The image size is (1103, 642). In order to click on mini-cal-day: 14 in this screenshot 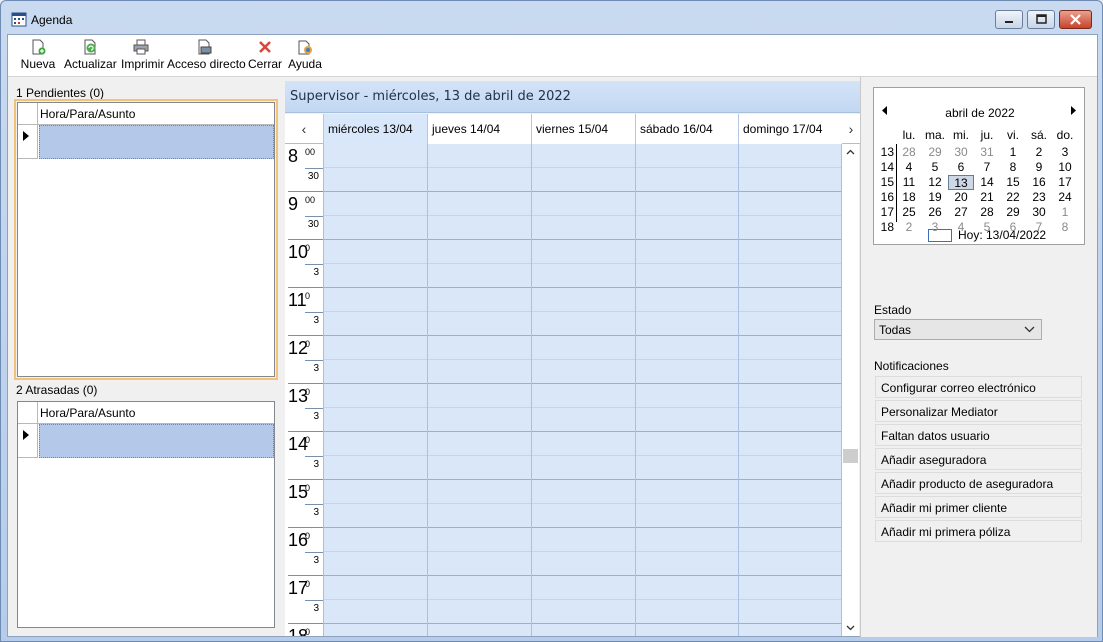, I will do `click(987, 182)`.